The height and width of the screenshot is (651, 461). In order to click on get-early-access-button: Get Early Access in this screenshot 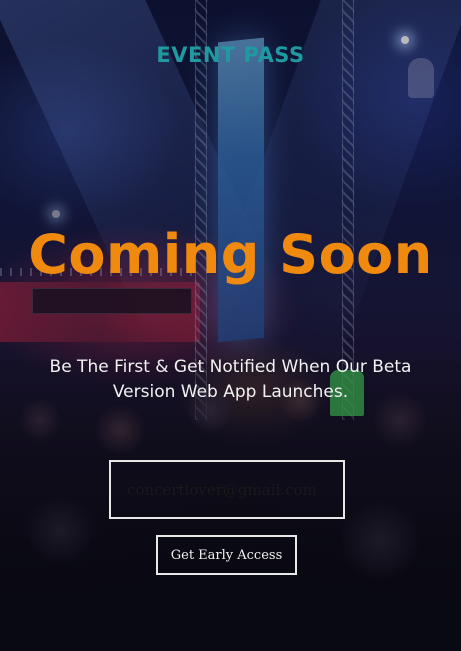, I will do `click(226, 555)`.